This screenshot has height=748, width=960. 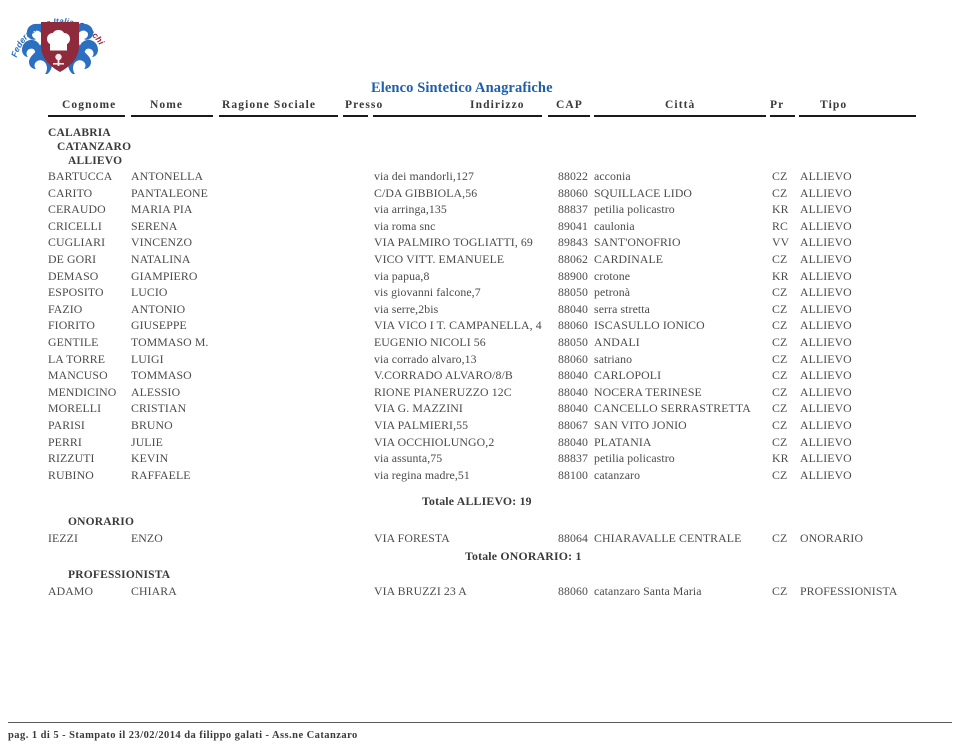 I want to click on cell-nome: ANTONIO, so click(x=158, y=308).